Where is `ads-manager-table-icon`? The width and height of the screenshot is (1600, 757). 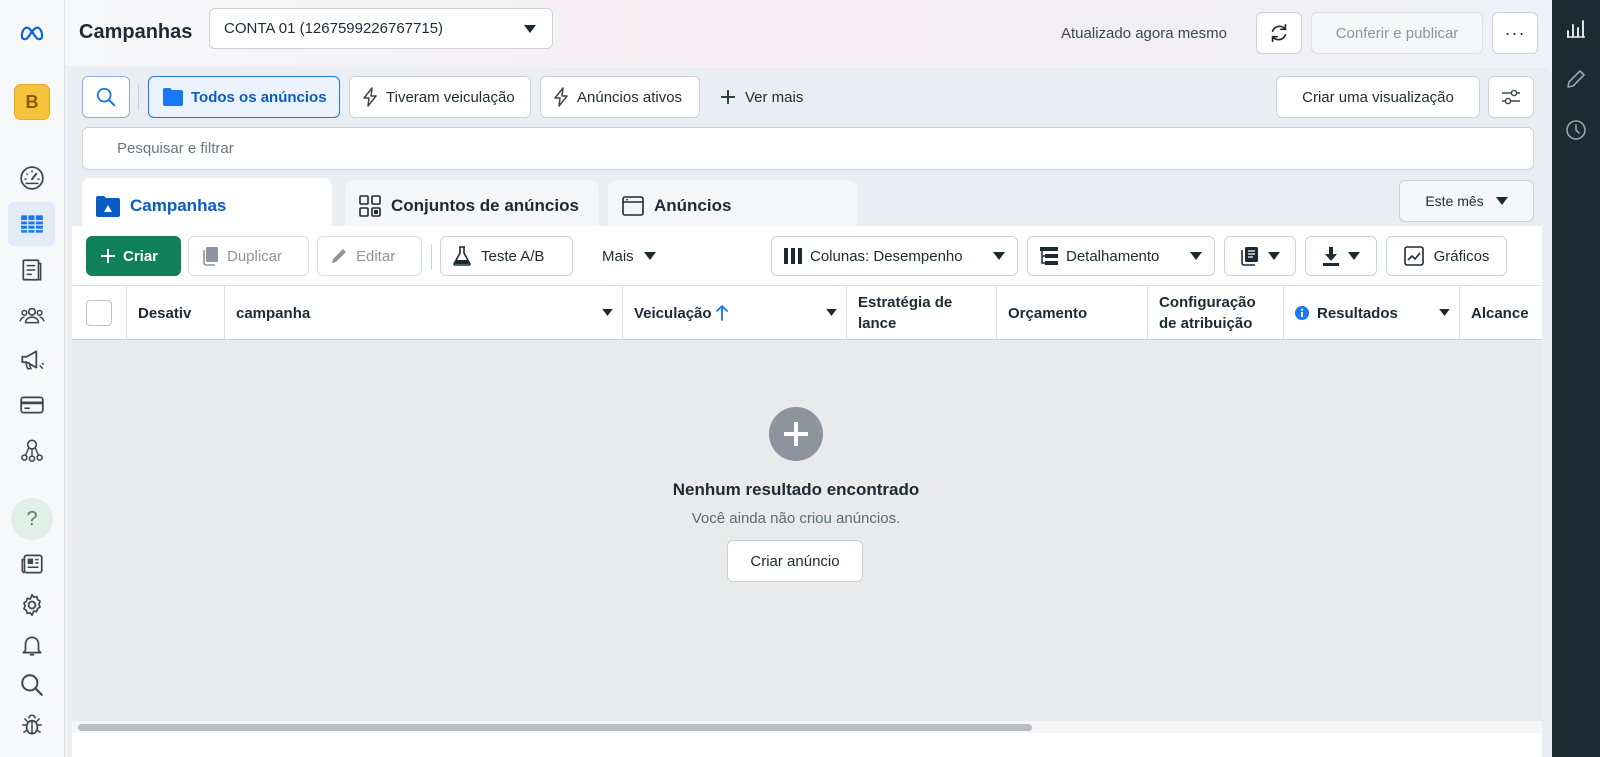
ads-manager-table-icon is located at coordinates (31, 224).